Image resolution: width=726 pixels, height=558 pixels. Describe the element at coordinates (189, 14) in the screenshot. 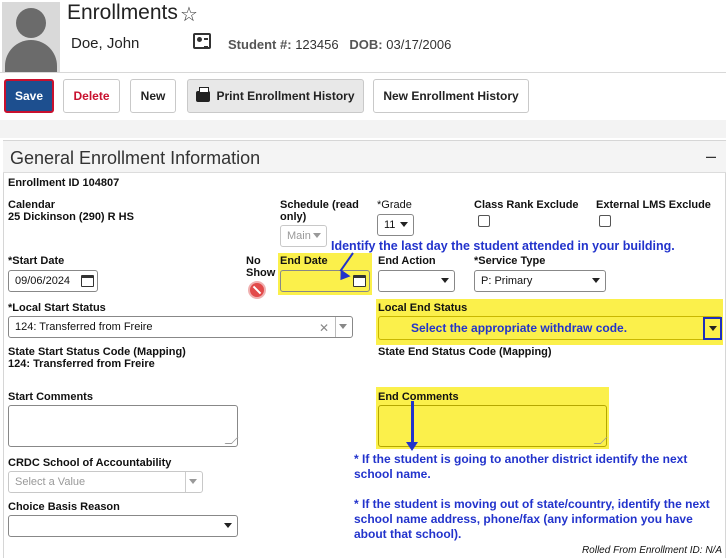

I see `favorite-star-icon: ☆` at that location.